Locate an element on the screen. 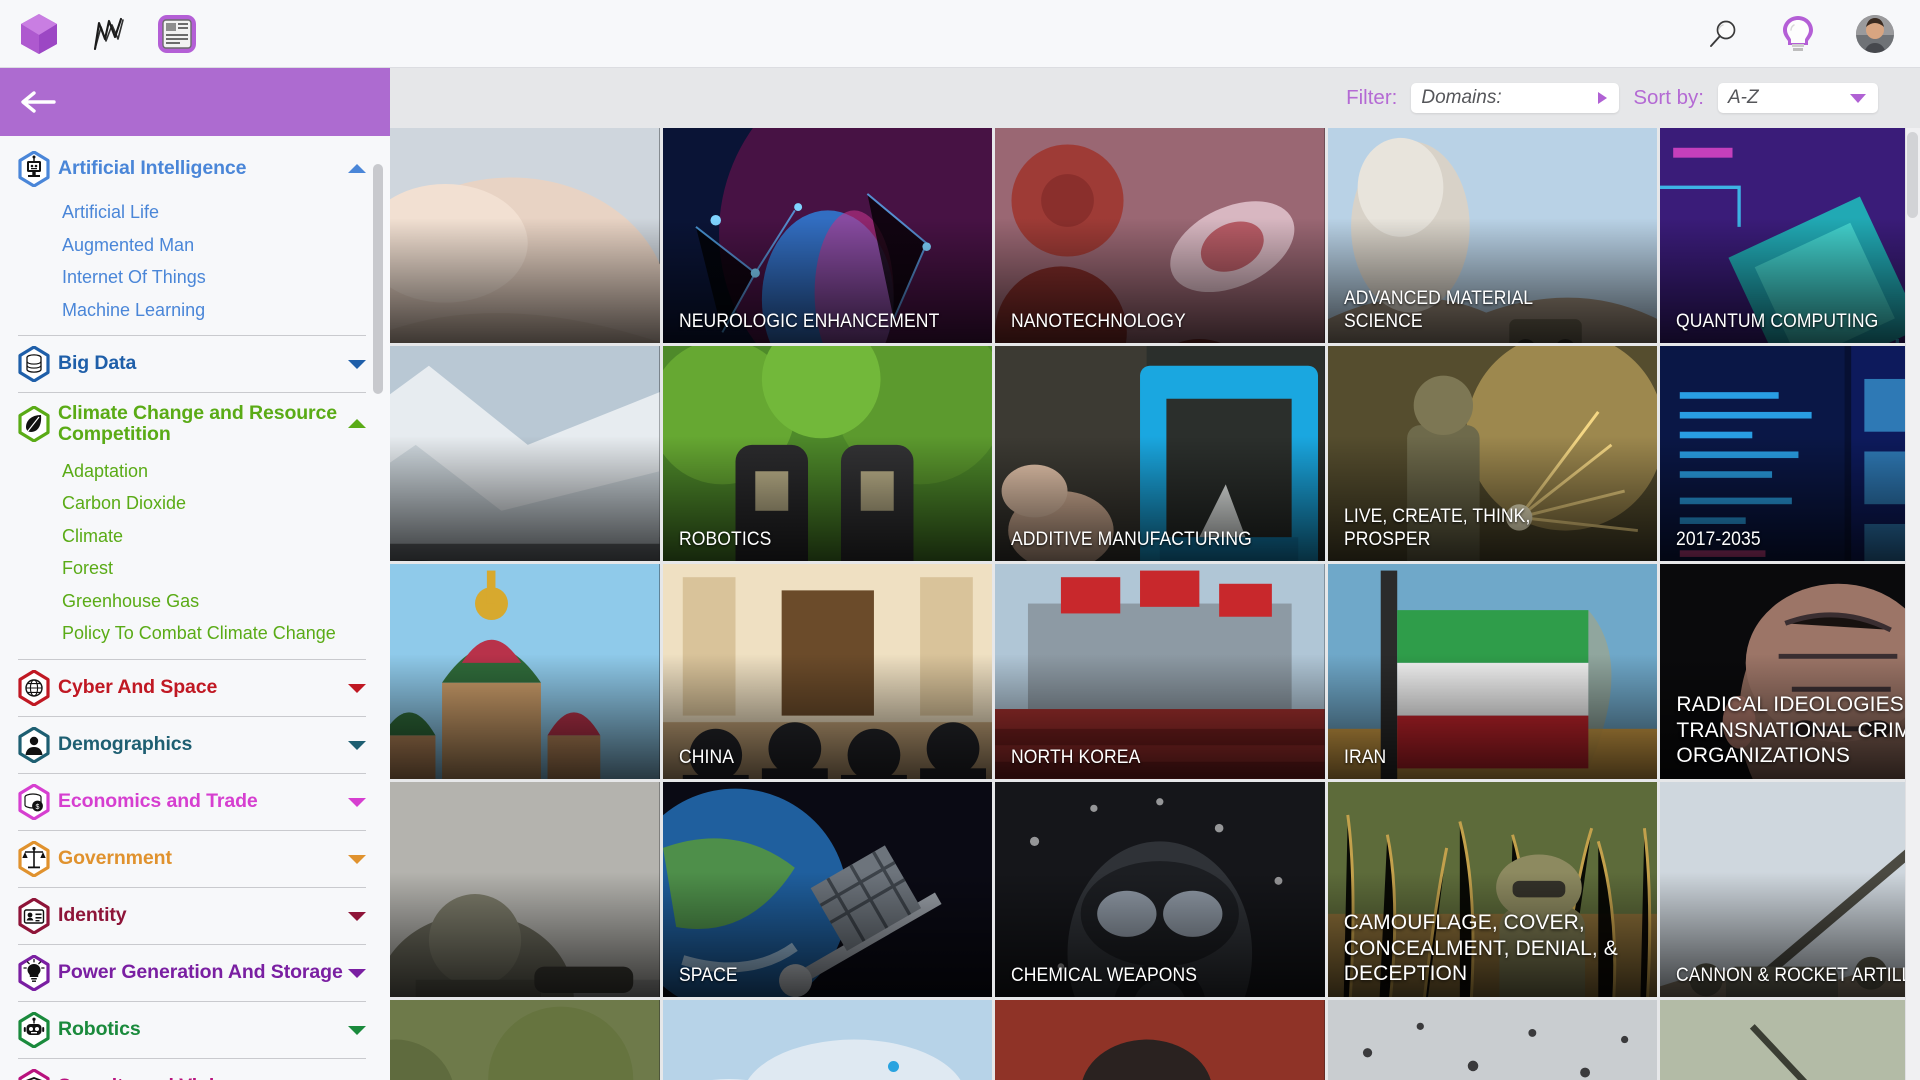 The width and height of the screenshot is (1920, 1080). zigzag-logo is located at coordinates (109, 34).